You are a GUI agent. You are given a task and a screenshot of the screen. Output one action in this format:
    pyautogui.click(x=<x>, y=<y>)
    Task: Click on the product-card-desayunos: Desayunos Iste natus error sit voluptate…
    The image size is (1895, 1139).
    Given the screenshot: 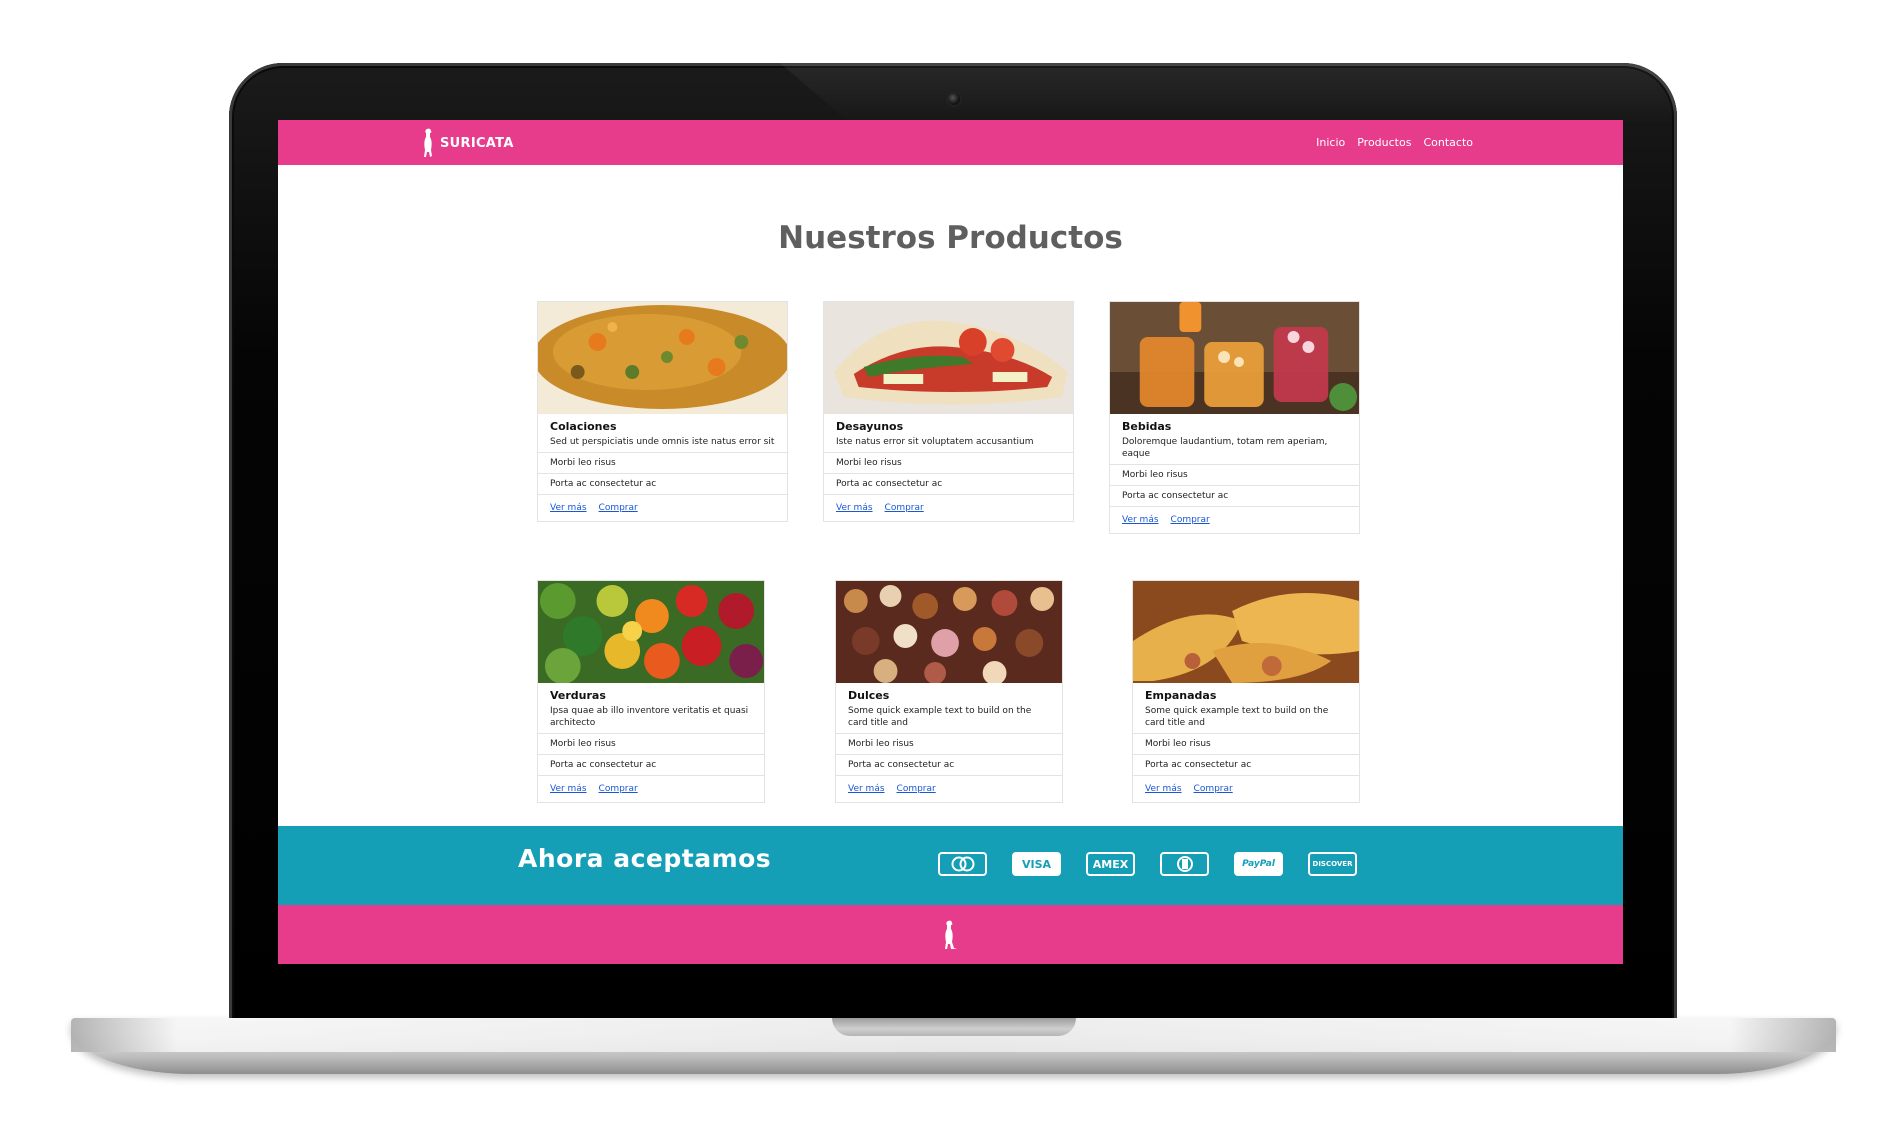 What is the action you would take?
    pyautogui.click(x=948, y=411)
    